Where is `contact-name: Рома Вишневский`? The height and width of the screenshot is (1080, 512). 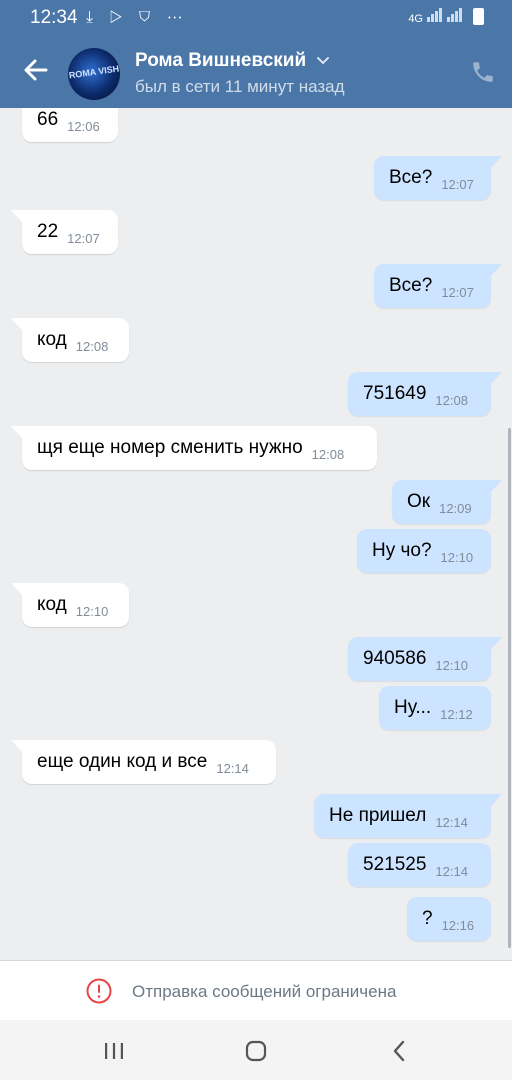 contact-name: Рома Вишневский is located at coordinates (220, 61).